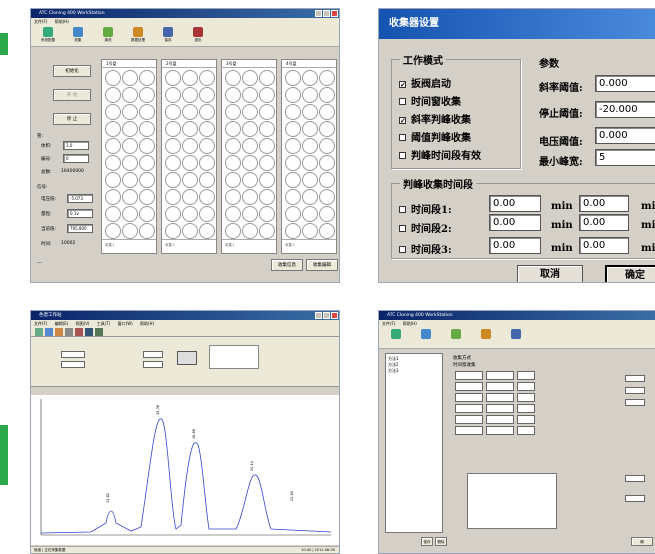 This screenshot has height=554, width=655. What do you see at coordinates (108, 35) in the screenshot?
I see `tool-wash-button: 清洗` at bounding box center [108, 35].